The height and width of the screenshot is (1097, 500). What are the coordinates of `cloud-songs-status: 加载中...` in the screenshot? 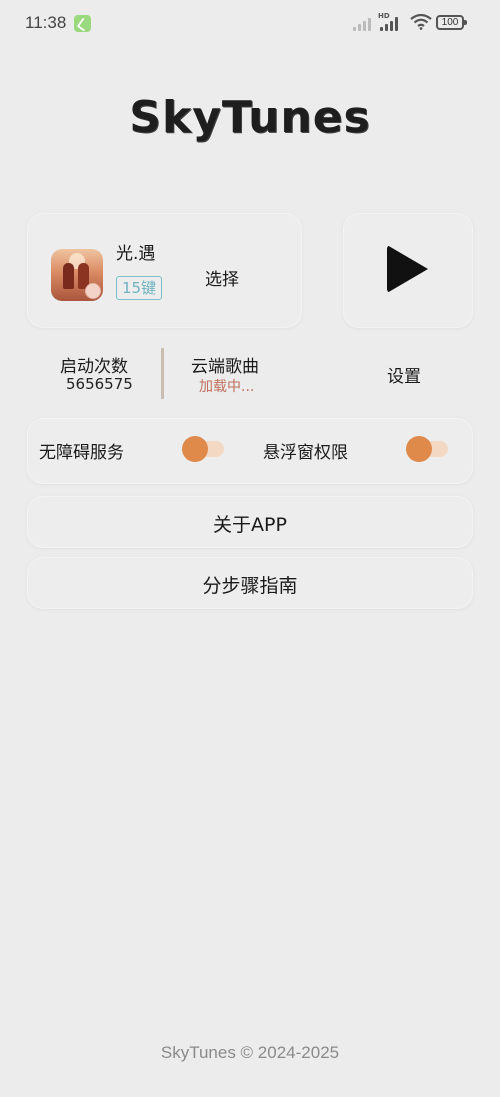 It's located at (227, 387).